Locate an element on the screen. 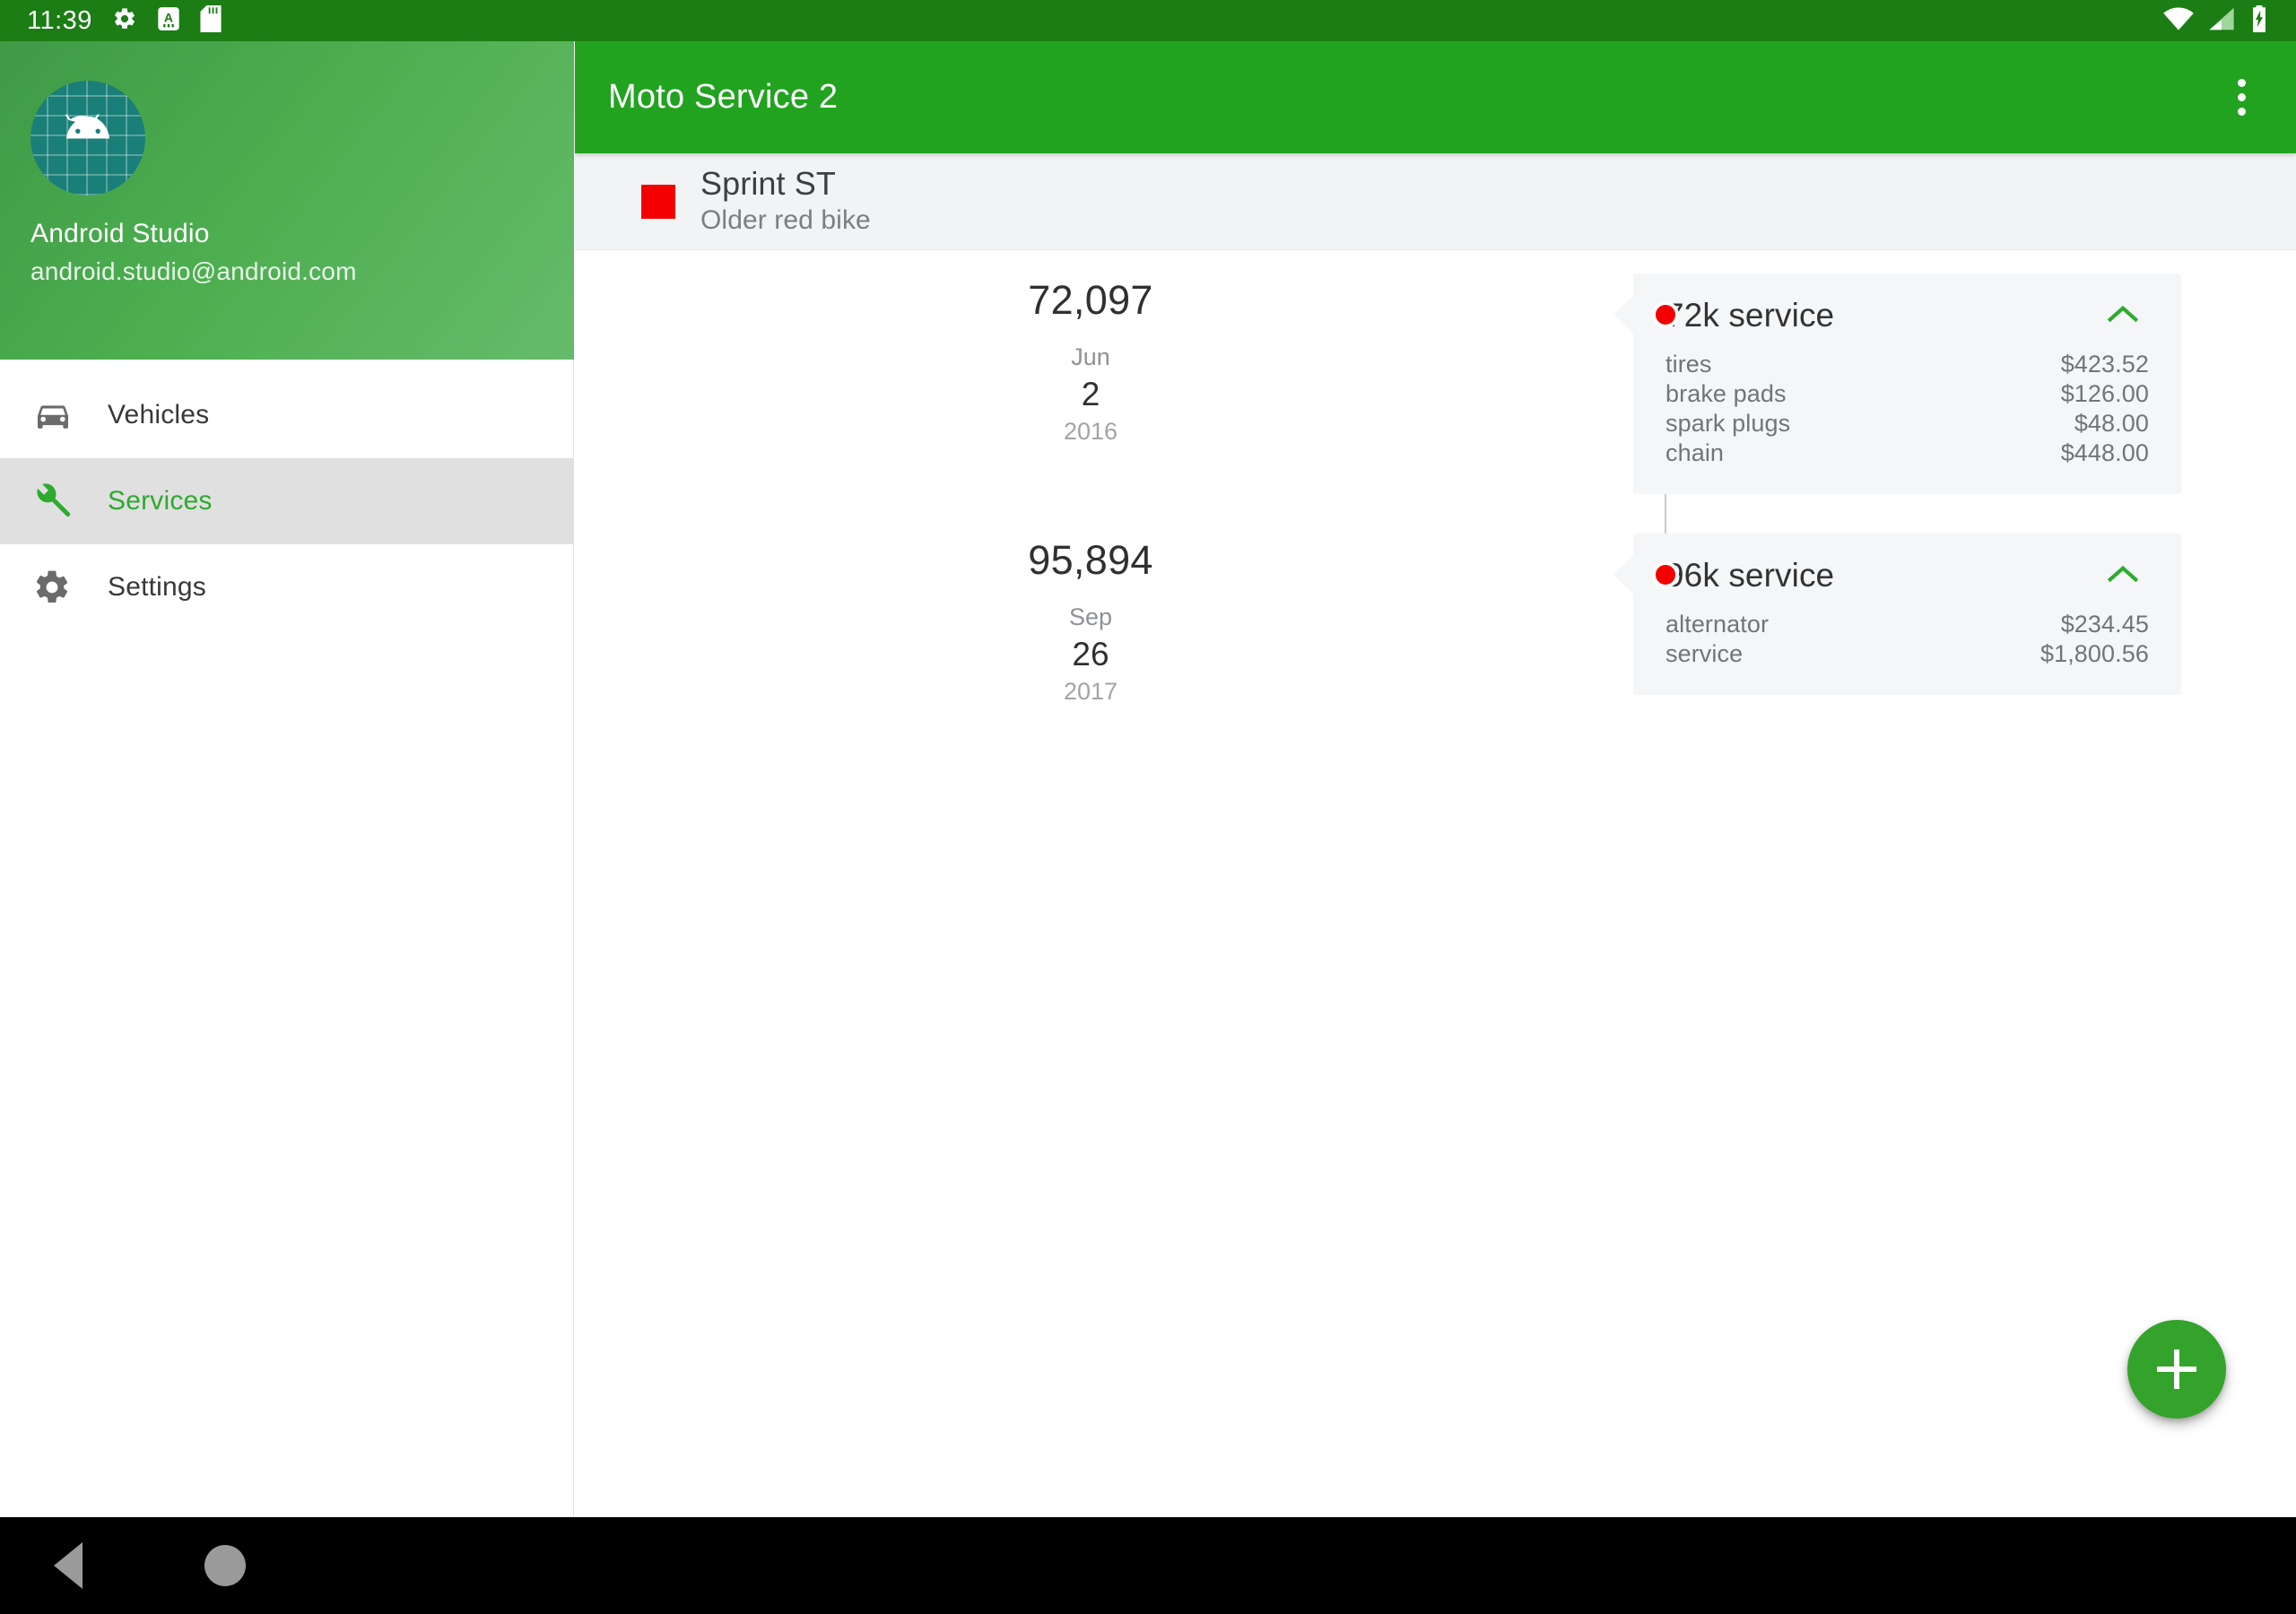 The width and height of the screenshot is (2296, 1614). line-item-name: service is located at coordinates (1704, 653).